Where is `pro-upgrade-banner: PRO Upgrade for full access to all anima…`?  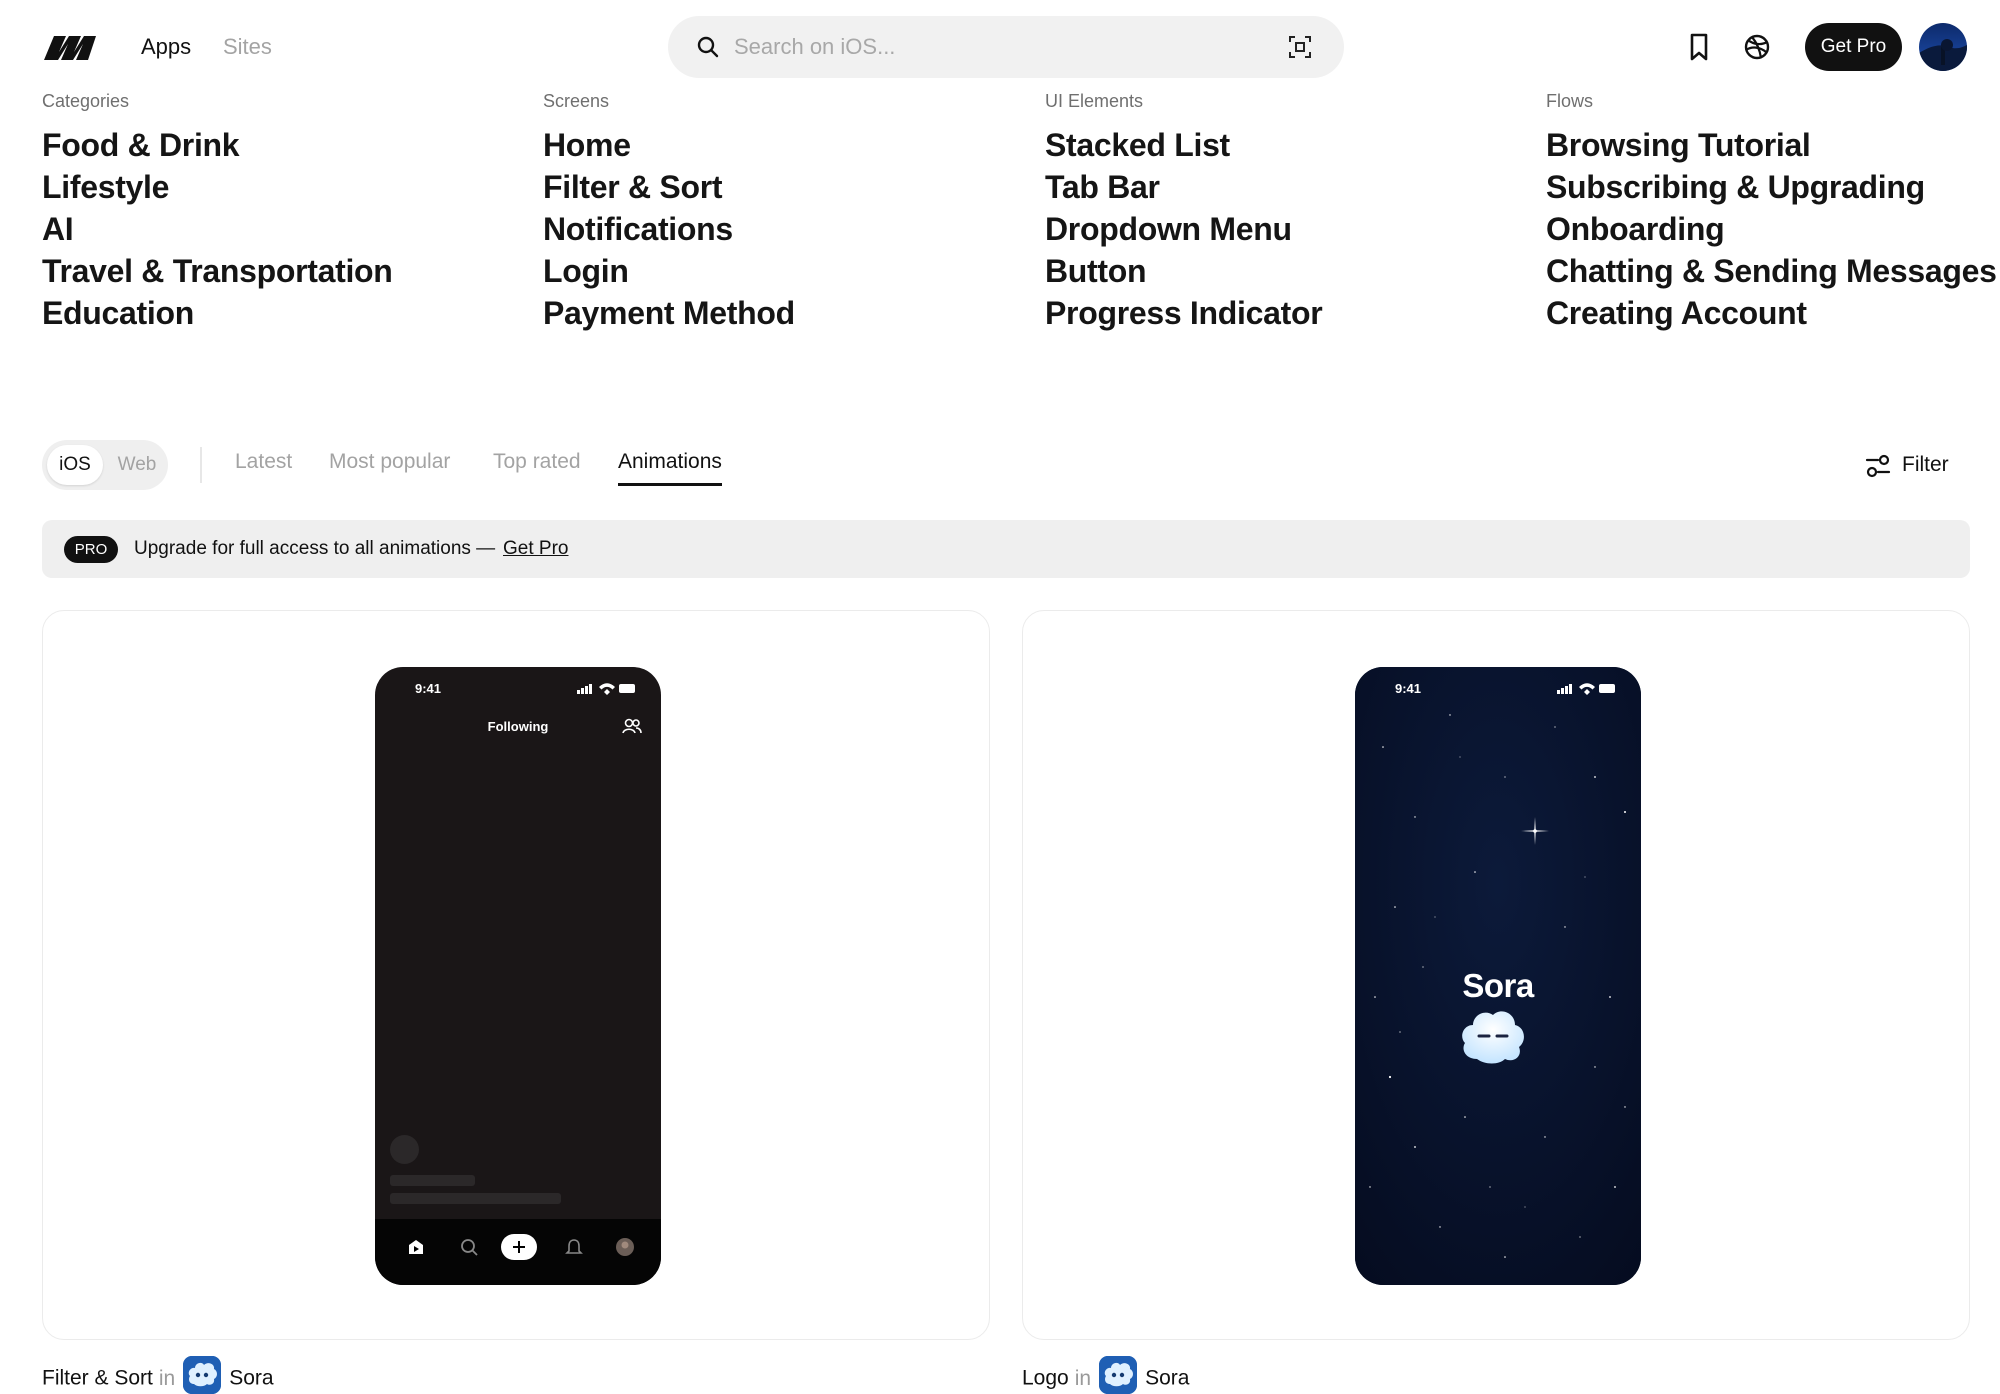 pro-upgrade-banner: PRO Upgrade for full access to all anima… is located at coordinates (1006, 549).